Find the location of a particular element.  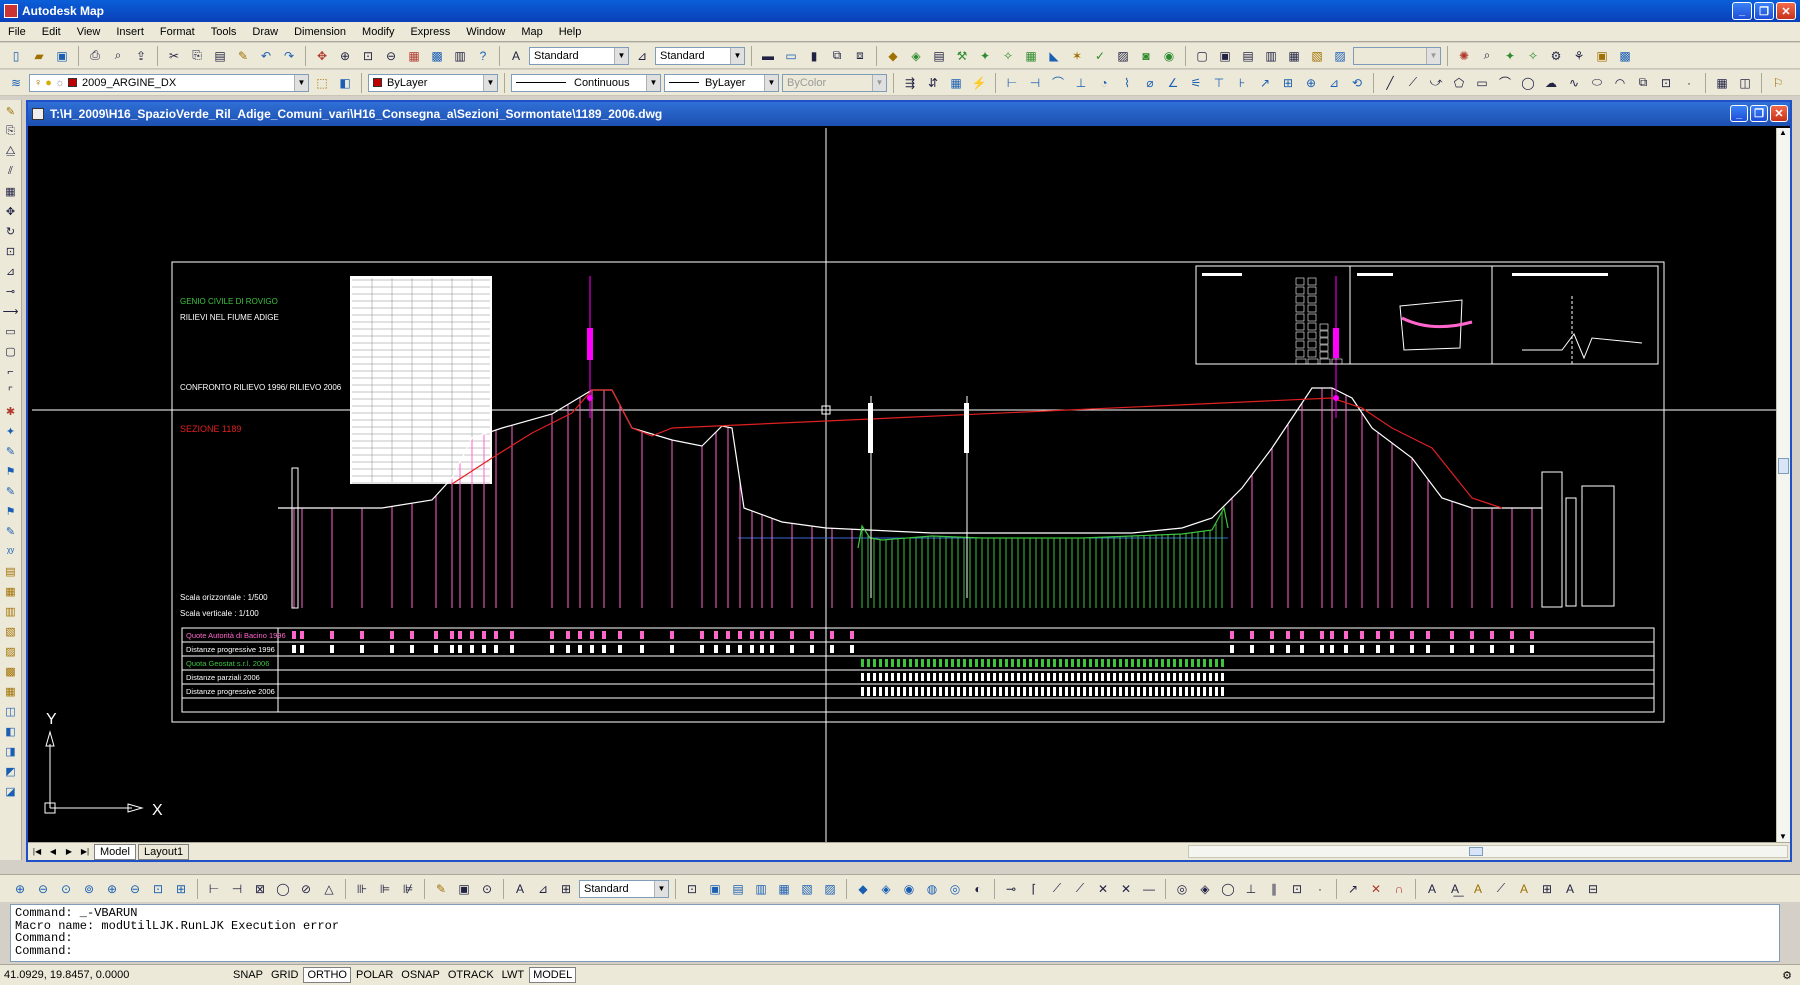

menu-insert: Insert is located at coordinates (130, 32).